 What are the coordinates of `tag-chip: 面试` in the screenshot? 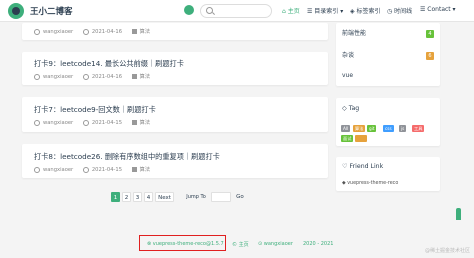 It's located at (347, 138).